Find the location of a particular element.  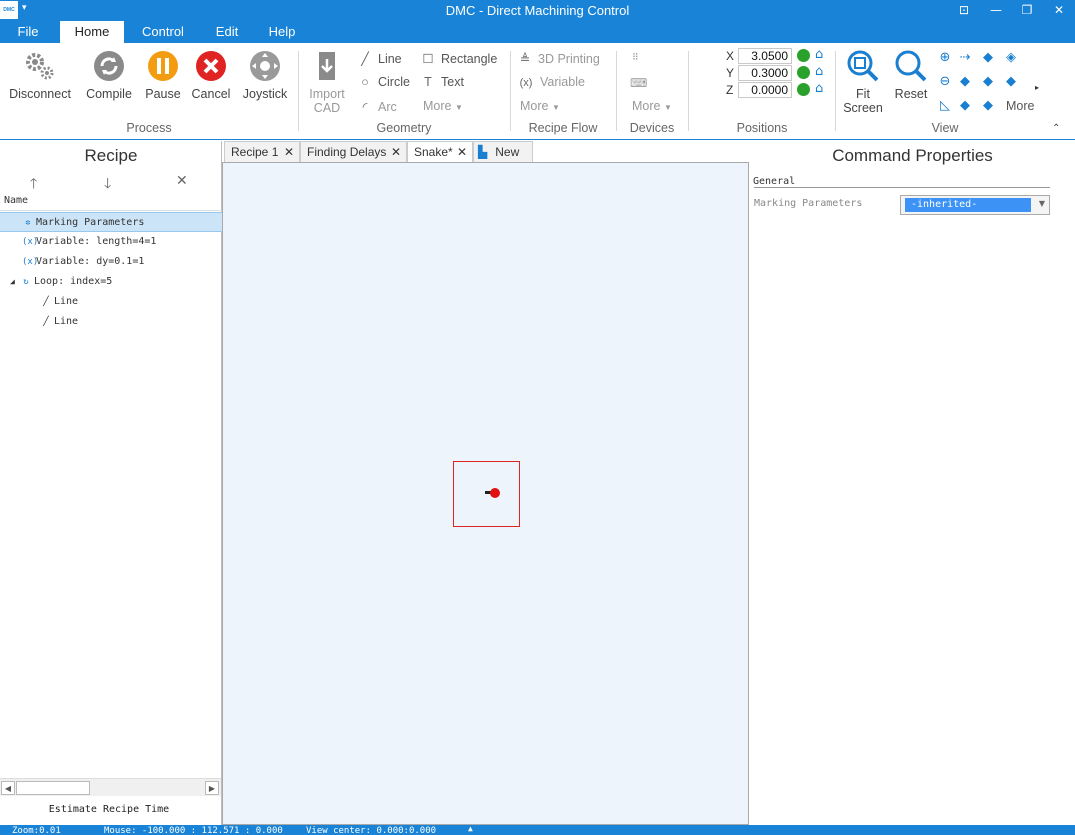

delete-icon: ✕ is located at coordinates (182, 181).